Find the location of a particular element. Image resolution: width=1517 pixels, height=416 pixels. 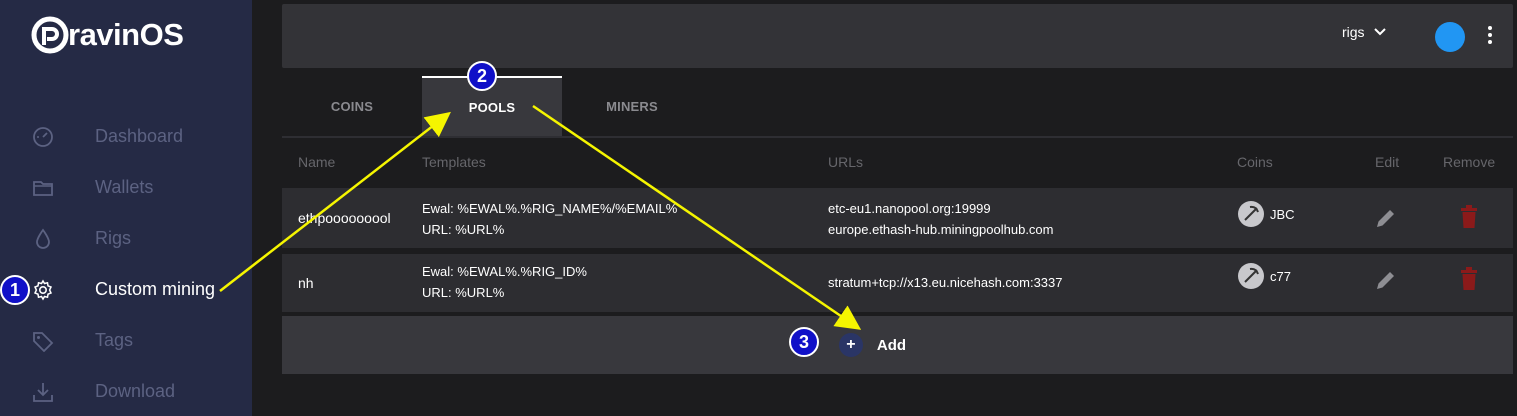

tab-miners: MINERS is located at coordinates (632, 106).